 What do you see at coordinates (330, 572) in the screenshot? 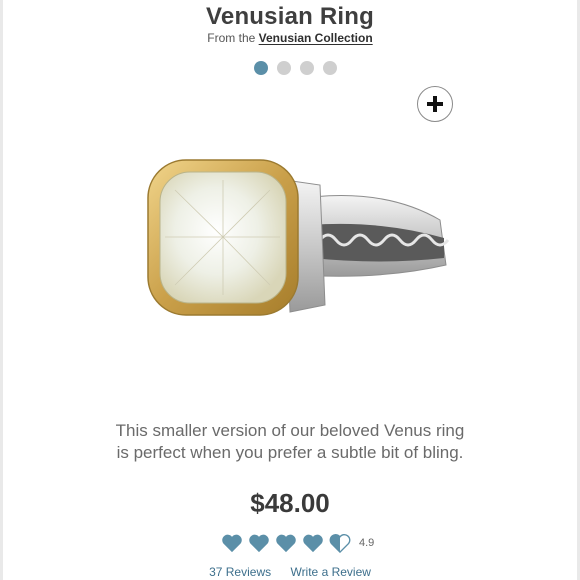
I see `write-review-link: Write a Review` at bounding box center [330, 572].